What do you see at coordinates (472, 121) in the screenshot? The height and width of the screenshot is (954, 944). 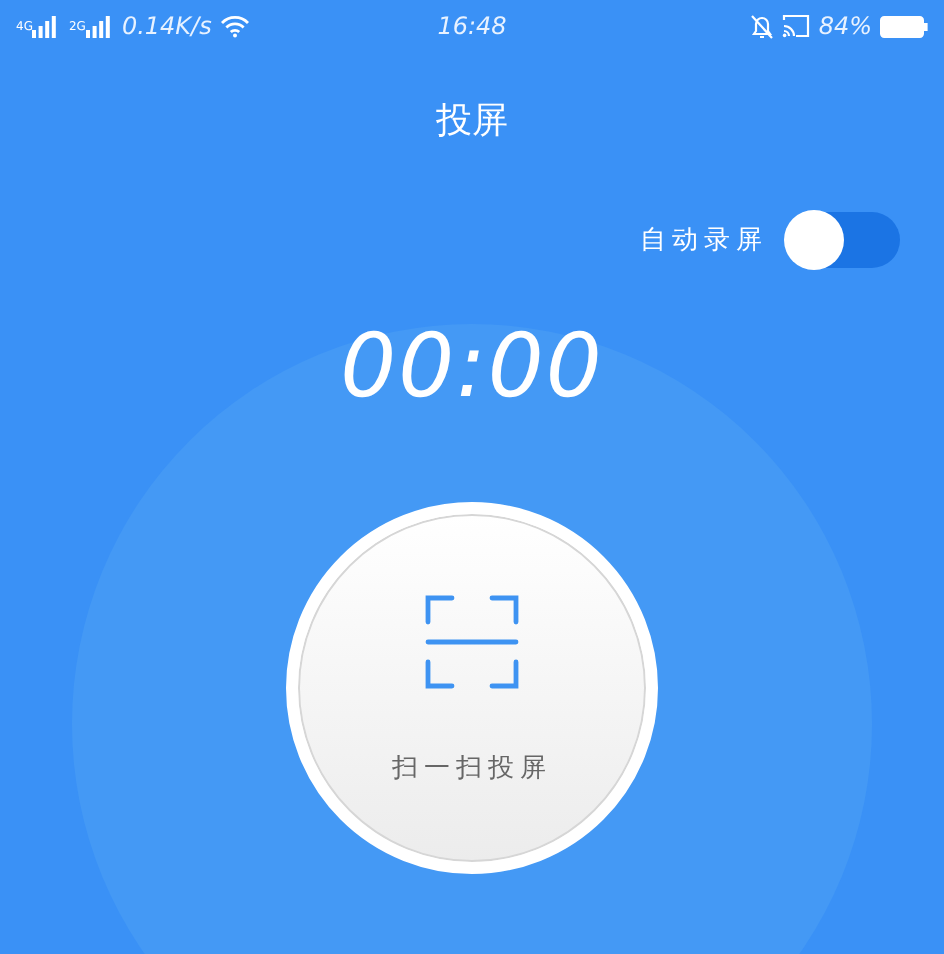 I see `page-title: 投屏` at bounding box center [472, 121].